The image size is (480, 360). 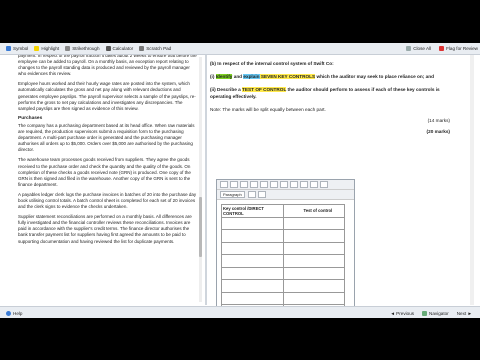 What do you see at coordinates (314, 184) in the screenshot?
I see `numbered-list-icon` at bounding box center [314, 184].